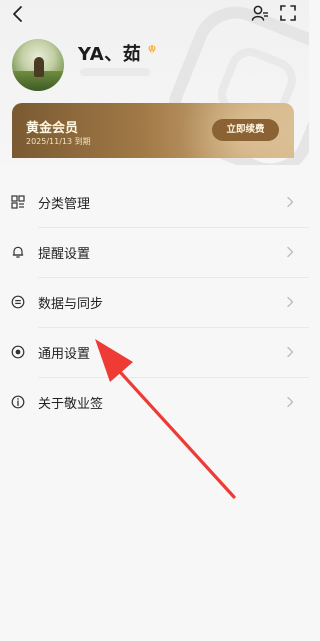  What do you see at coordinates (71, 304) in the screenshot?
I see `menu-item-label: 数据与同步` at bounding box center [71, 304].